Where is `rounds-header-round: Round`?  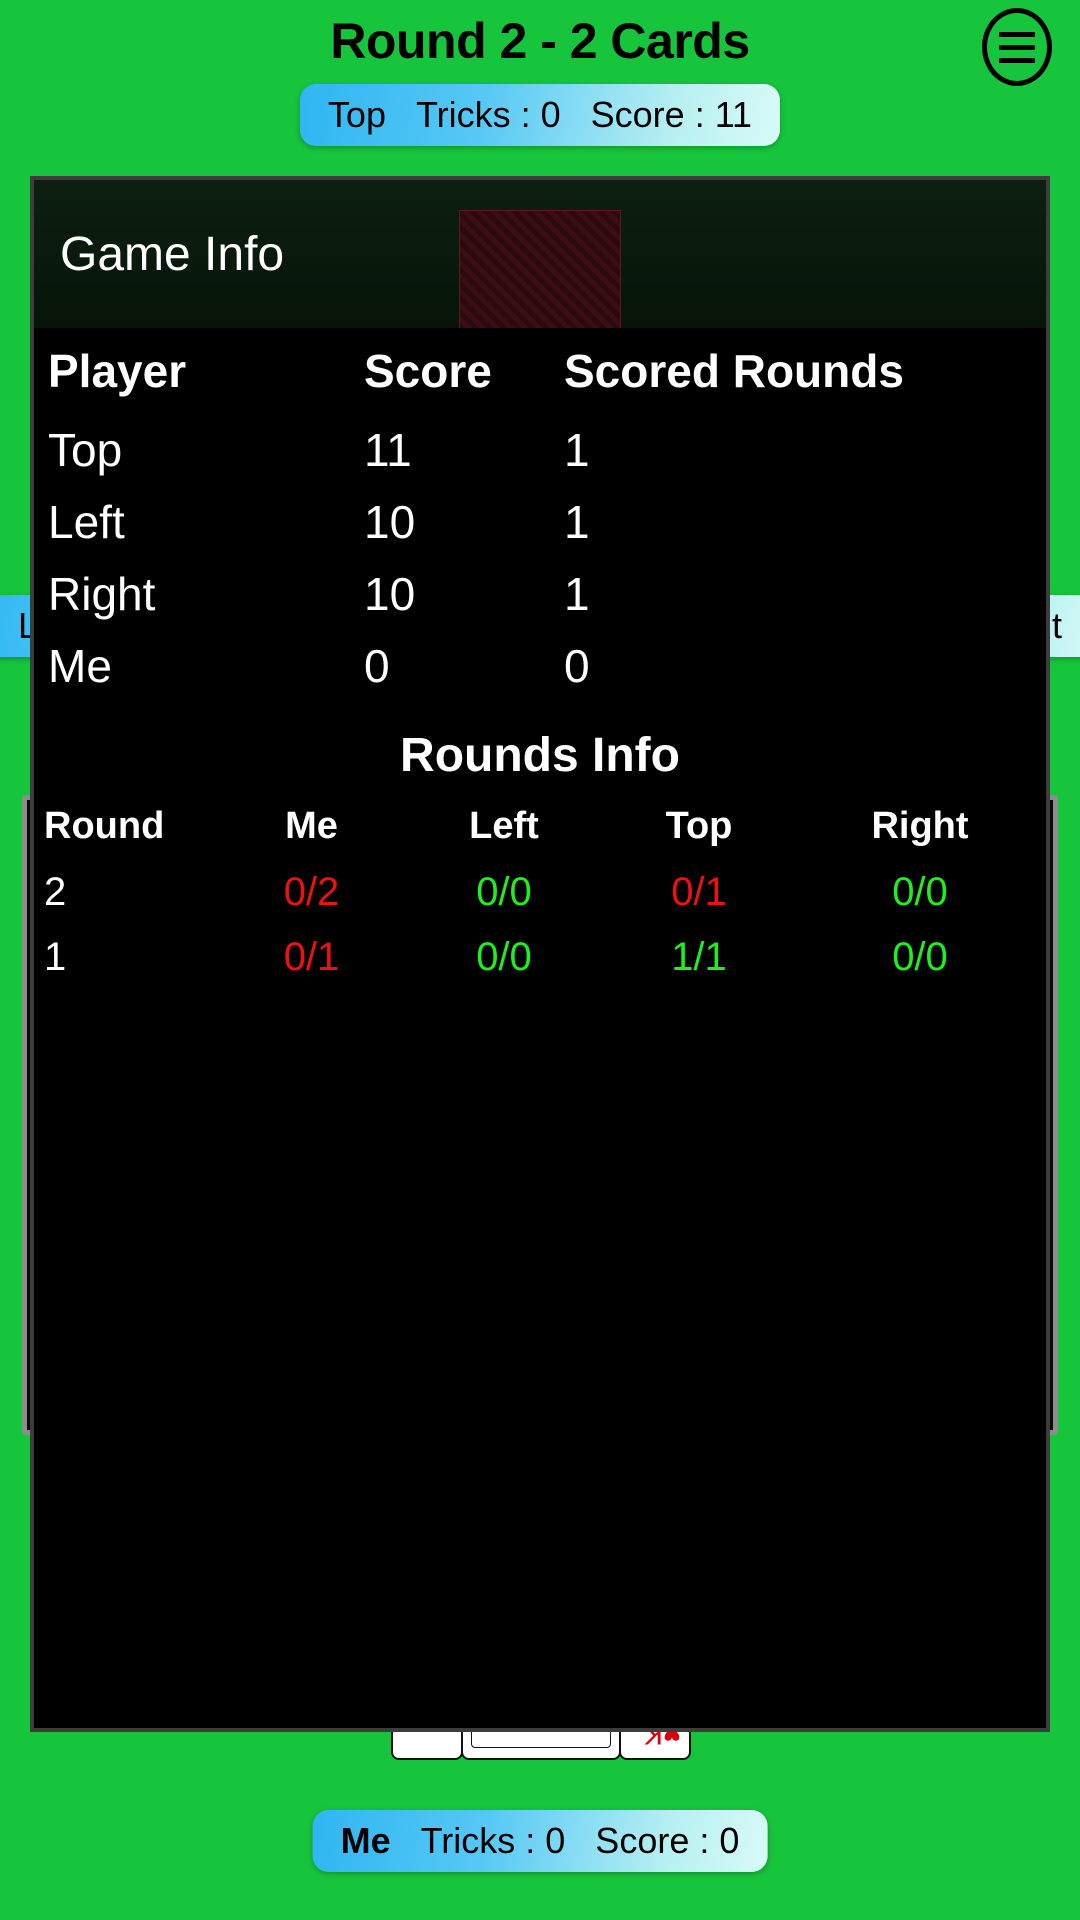 rounds-header-round: Round is located at coordinates (104, 826).